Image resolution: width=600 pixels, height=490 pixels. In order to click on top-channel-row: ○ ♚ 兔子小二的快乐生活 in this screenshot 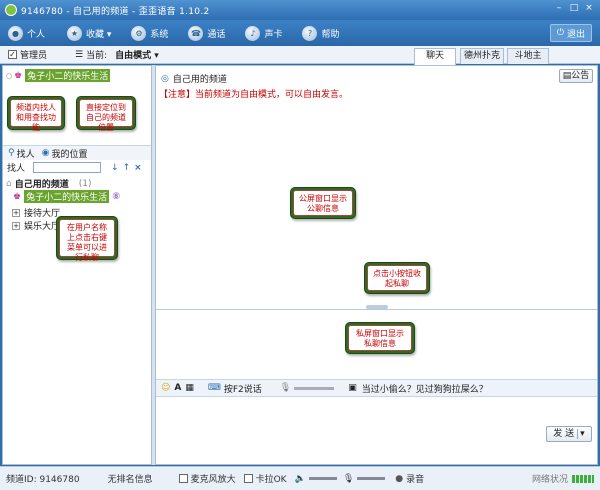, I will do `click(58, 75)`.